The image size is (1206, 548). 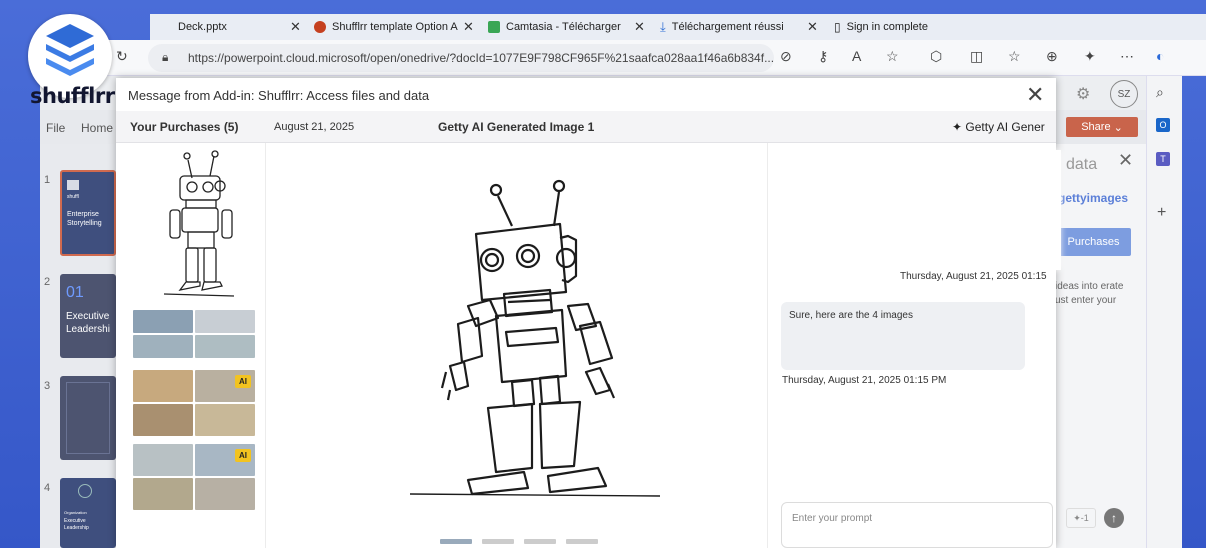 What do you see at coordinates (47, 386) in the screenshot?
I see `slide-number: 3` at bounding box center [47, 386].